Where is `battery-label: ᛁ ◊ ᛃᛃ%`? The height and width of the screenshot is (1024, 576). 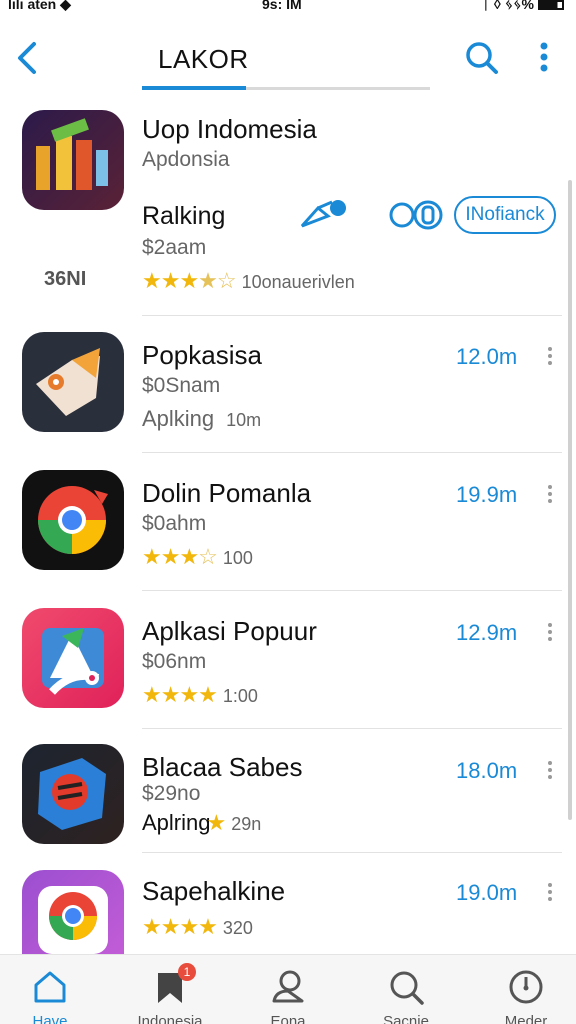
battery-label: ᛁ ◊ ᛃᛃ% is located at coordinates (507, 6).